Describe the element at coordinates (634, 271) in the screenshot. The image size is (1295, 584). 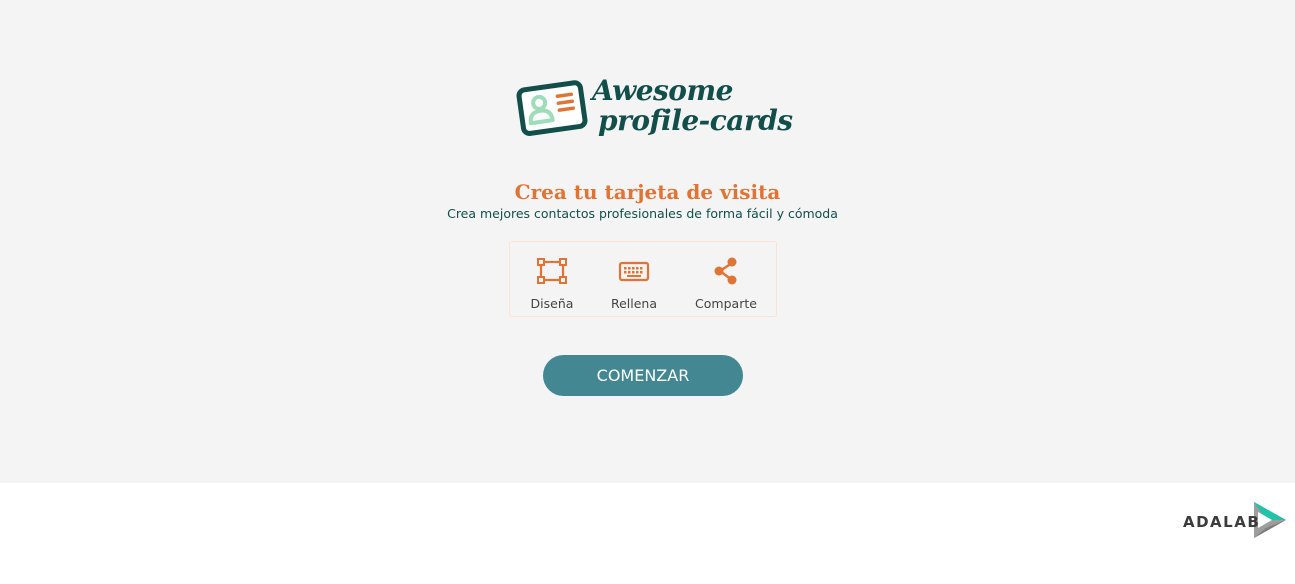
I see `keyboard-icon` at that location.